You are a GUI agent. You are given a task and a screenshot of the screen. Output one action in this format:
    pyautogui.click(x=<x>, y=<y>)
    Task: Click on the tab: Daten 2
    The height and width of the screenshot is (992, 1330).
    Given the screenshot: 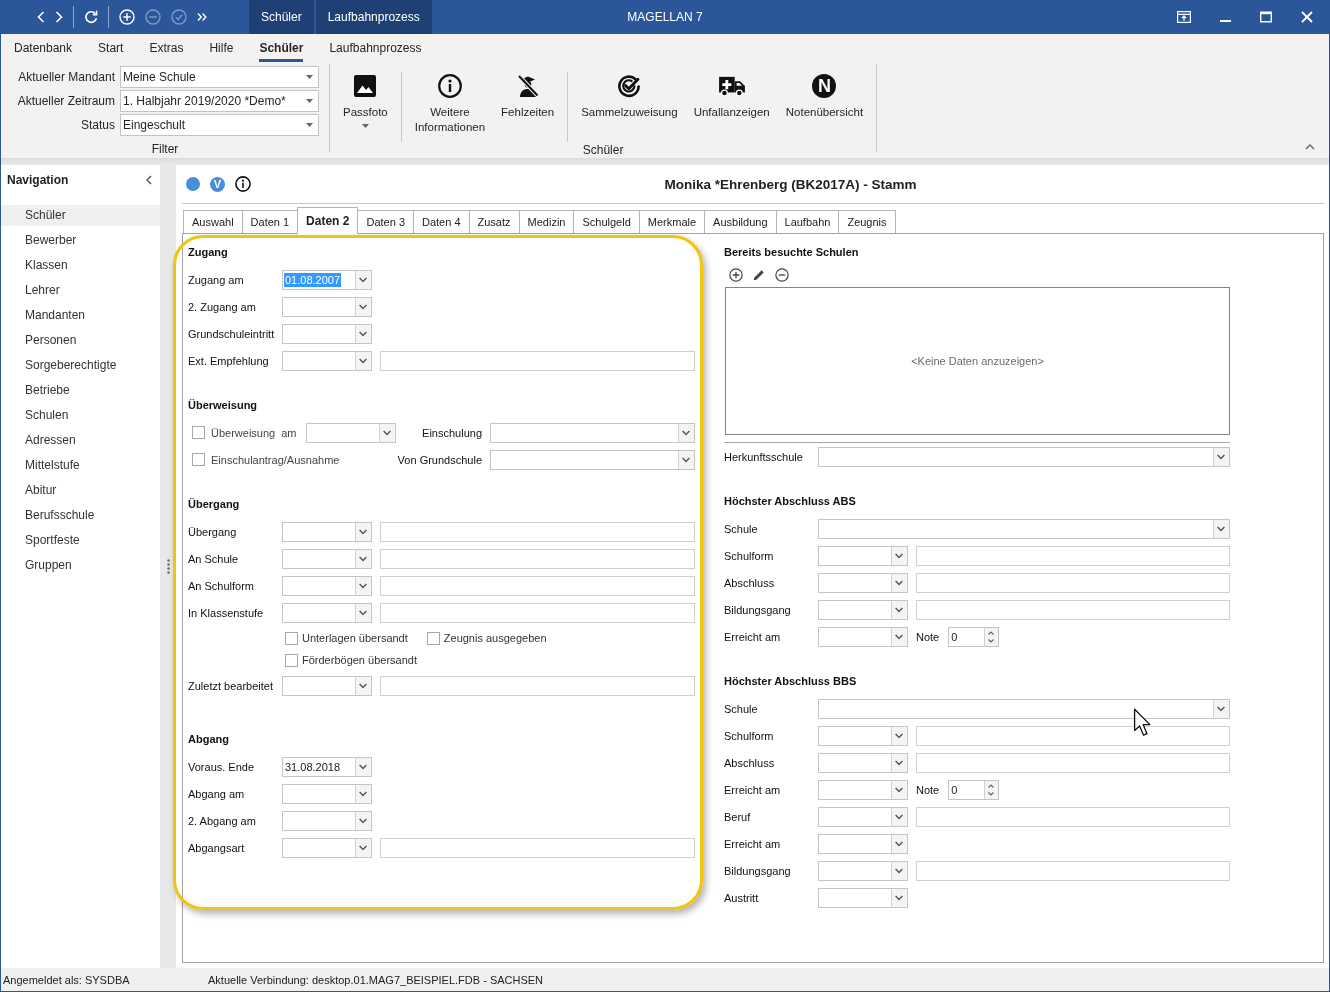 What is the action you would take?
    pyautogui.click(x=328, y=220)
    